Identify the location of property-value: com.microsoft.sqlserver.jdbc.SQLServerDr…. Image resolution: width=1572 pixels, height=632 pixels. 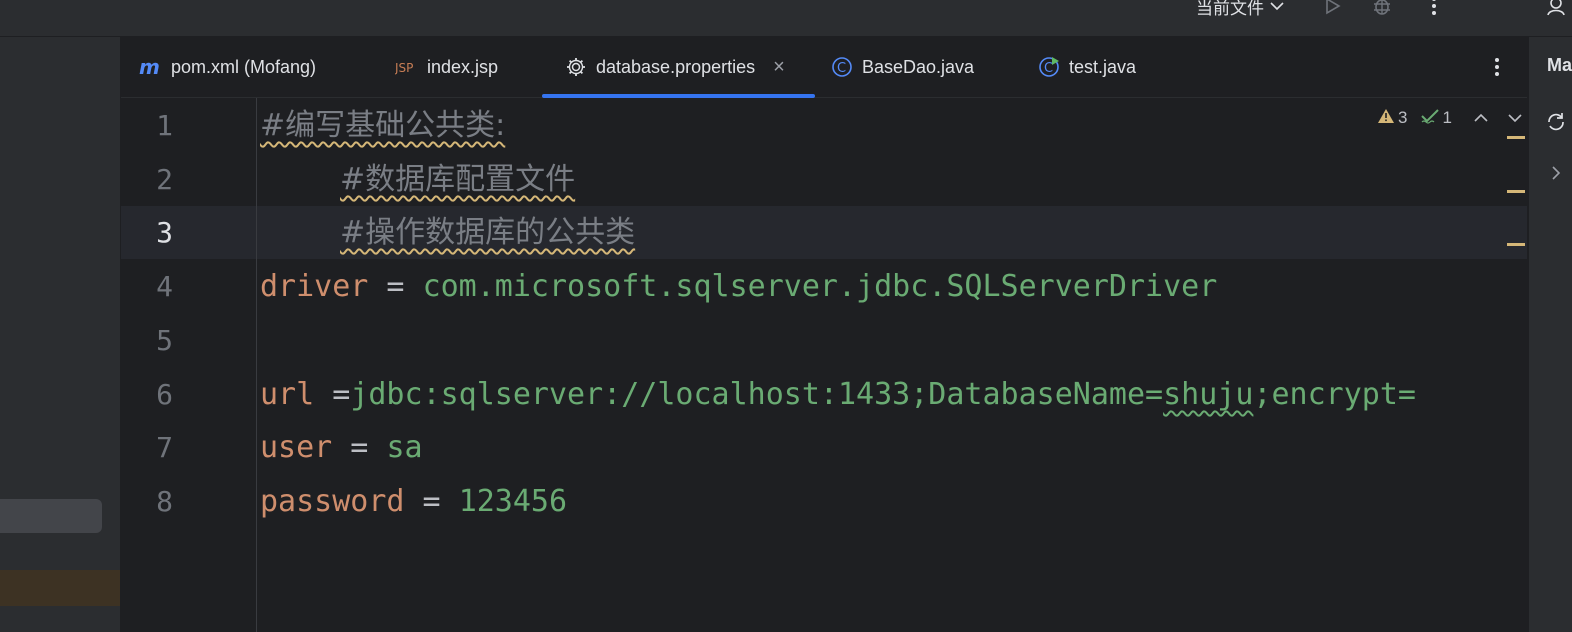
(820, 286).